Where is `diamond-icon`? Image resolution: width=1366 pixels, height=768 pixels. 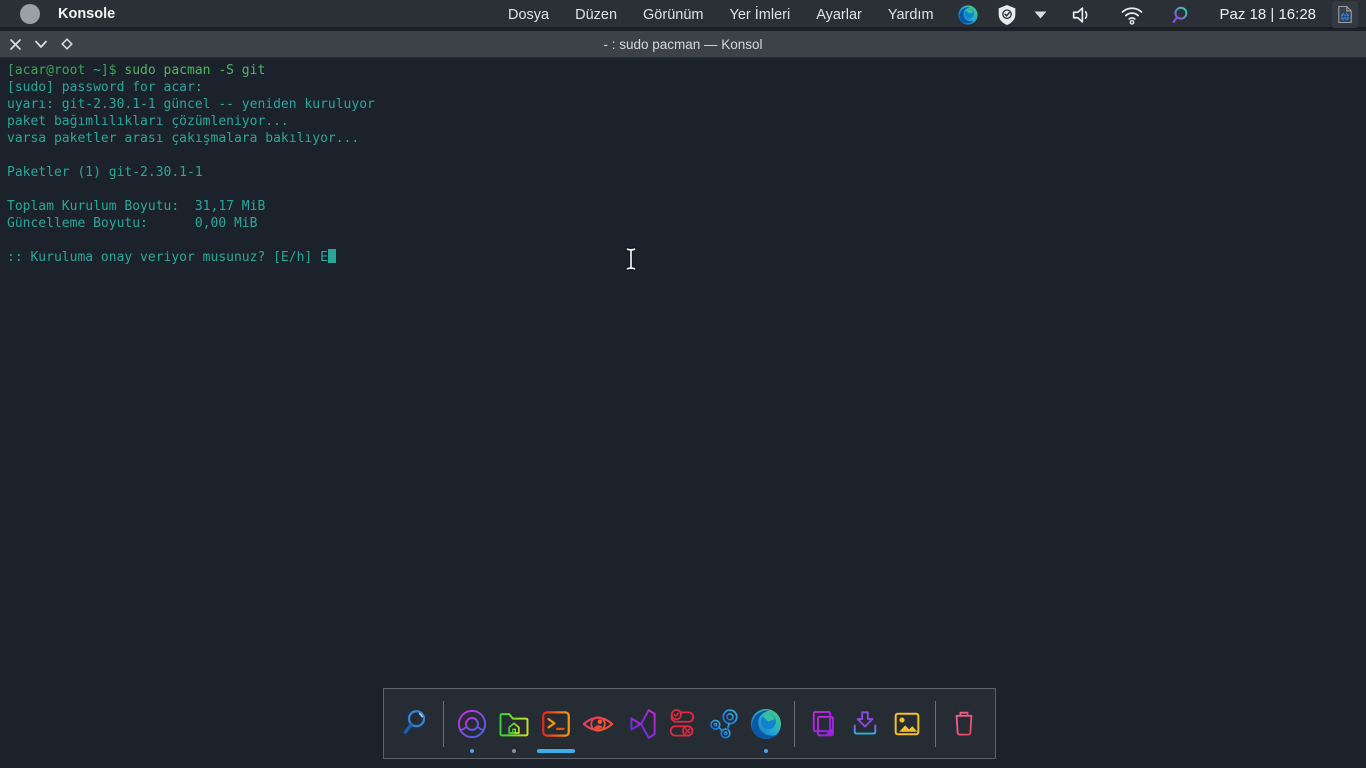 diamond-icon is located at coordinates (67, 44).